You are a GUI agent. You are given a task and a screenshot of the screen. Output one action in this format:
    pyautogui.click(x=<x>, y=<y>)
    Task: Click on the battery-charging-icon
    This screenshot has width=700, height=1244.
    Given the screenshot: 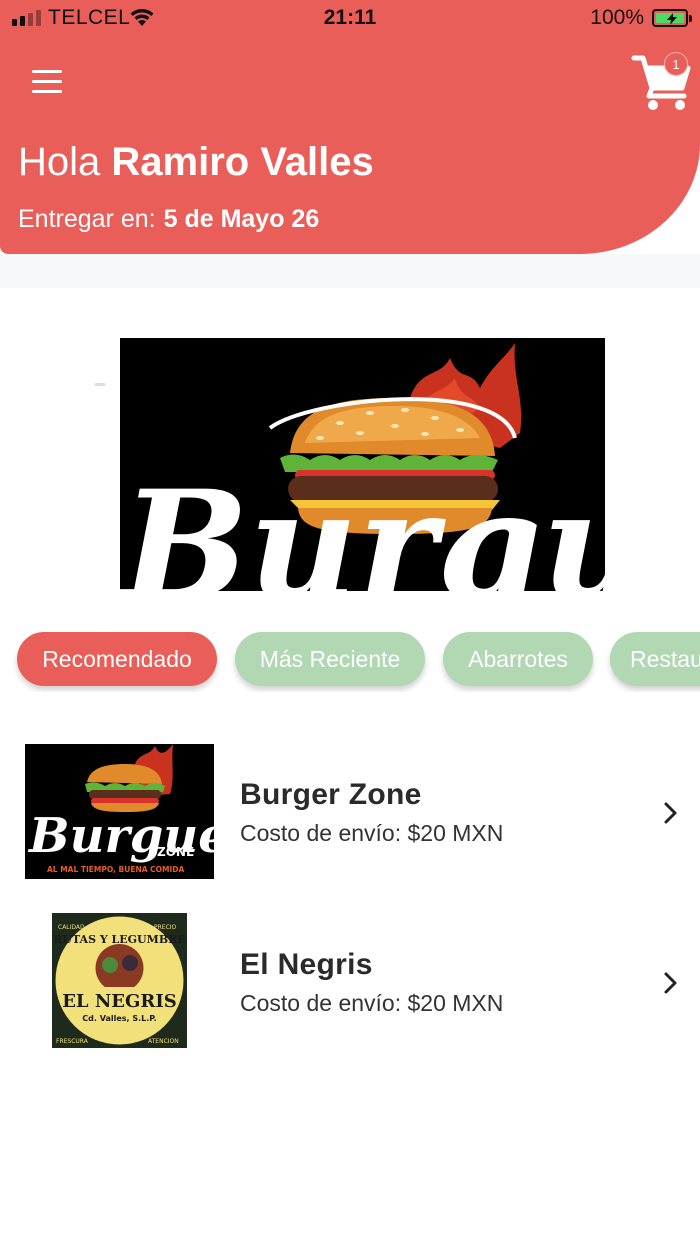 What is the action you would take?
    pyautogui.click(x=672, y=18)
    